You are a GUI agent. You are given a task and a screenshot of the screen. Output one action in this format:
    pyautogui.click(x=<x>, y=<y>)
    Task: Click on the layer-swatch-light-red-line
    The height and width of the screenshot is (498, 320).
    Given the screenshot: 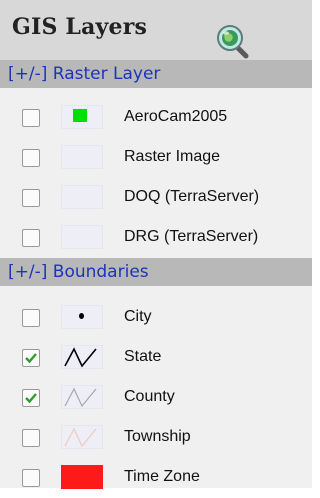 What is the action you would take?
    pyautogui.click(x=82, y=437)
    